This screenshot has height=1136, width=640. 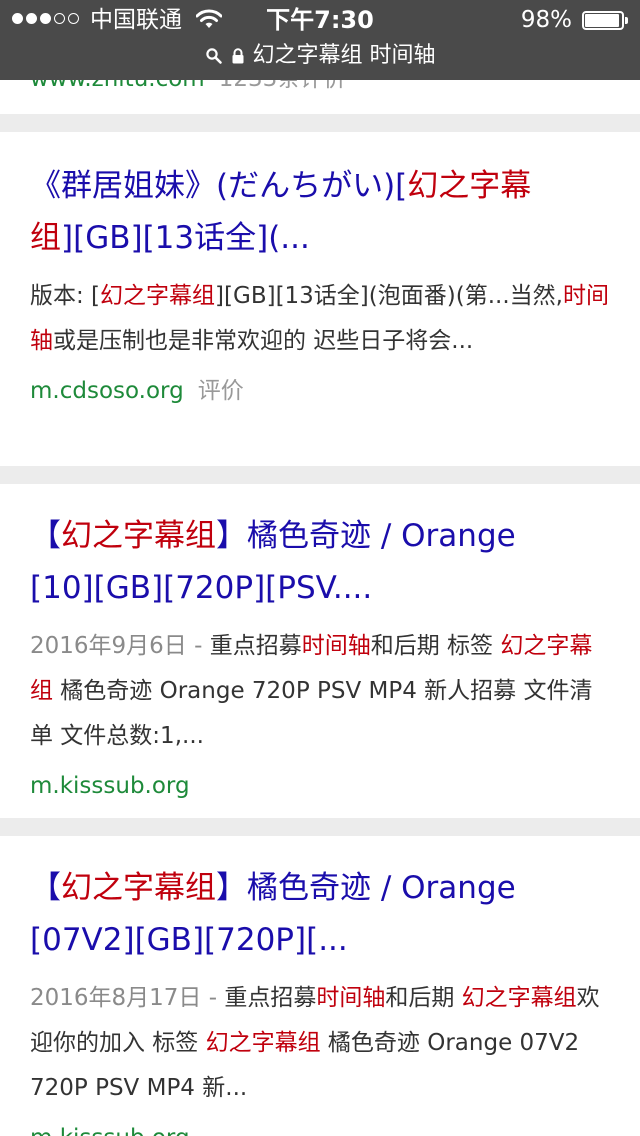 What do you see at coordinates (435, 646) in the screenshot?
I see `snippet-text: 和后期 标签` at bounding box center [435, 646].